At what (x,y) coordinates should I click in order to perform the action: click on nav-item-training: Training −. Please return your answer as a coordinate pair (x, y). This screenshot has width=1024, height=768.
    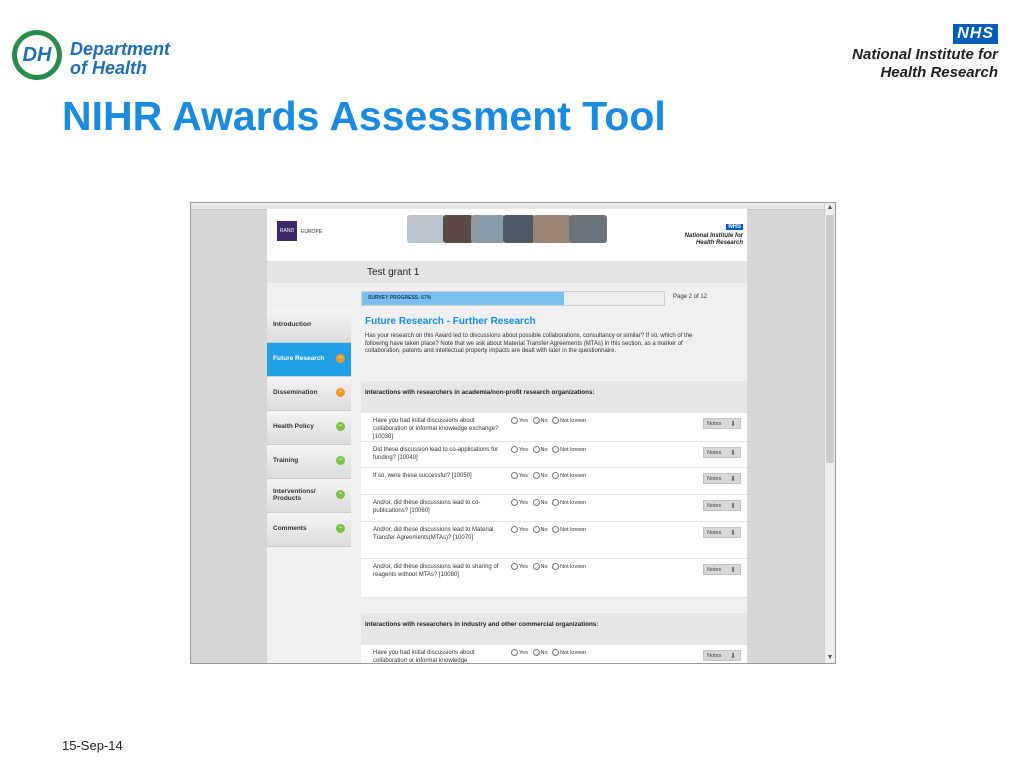
    Looking at the image, I should click on (309, 462).